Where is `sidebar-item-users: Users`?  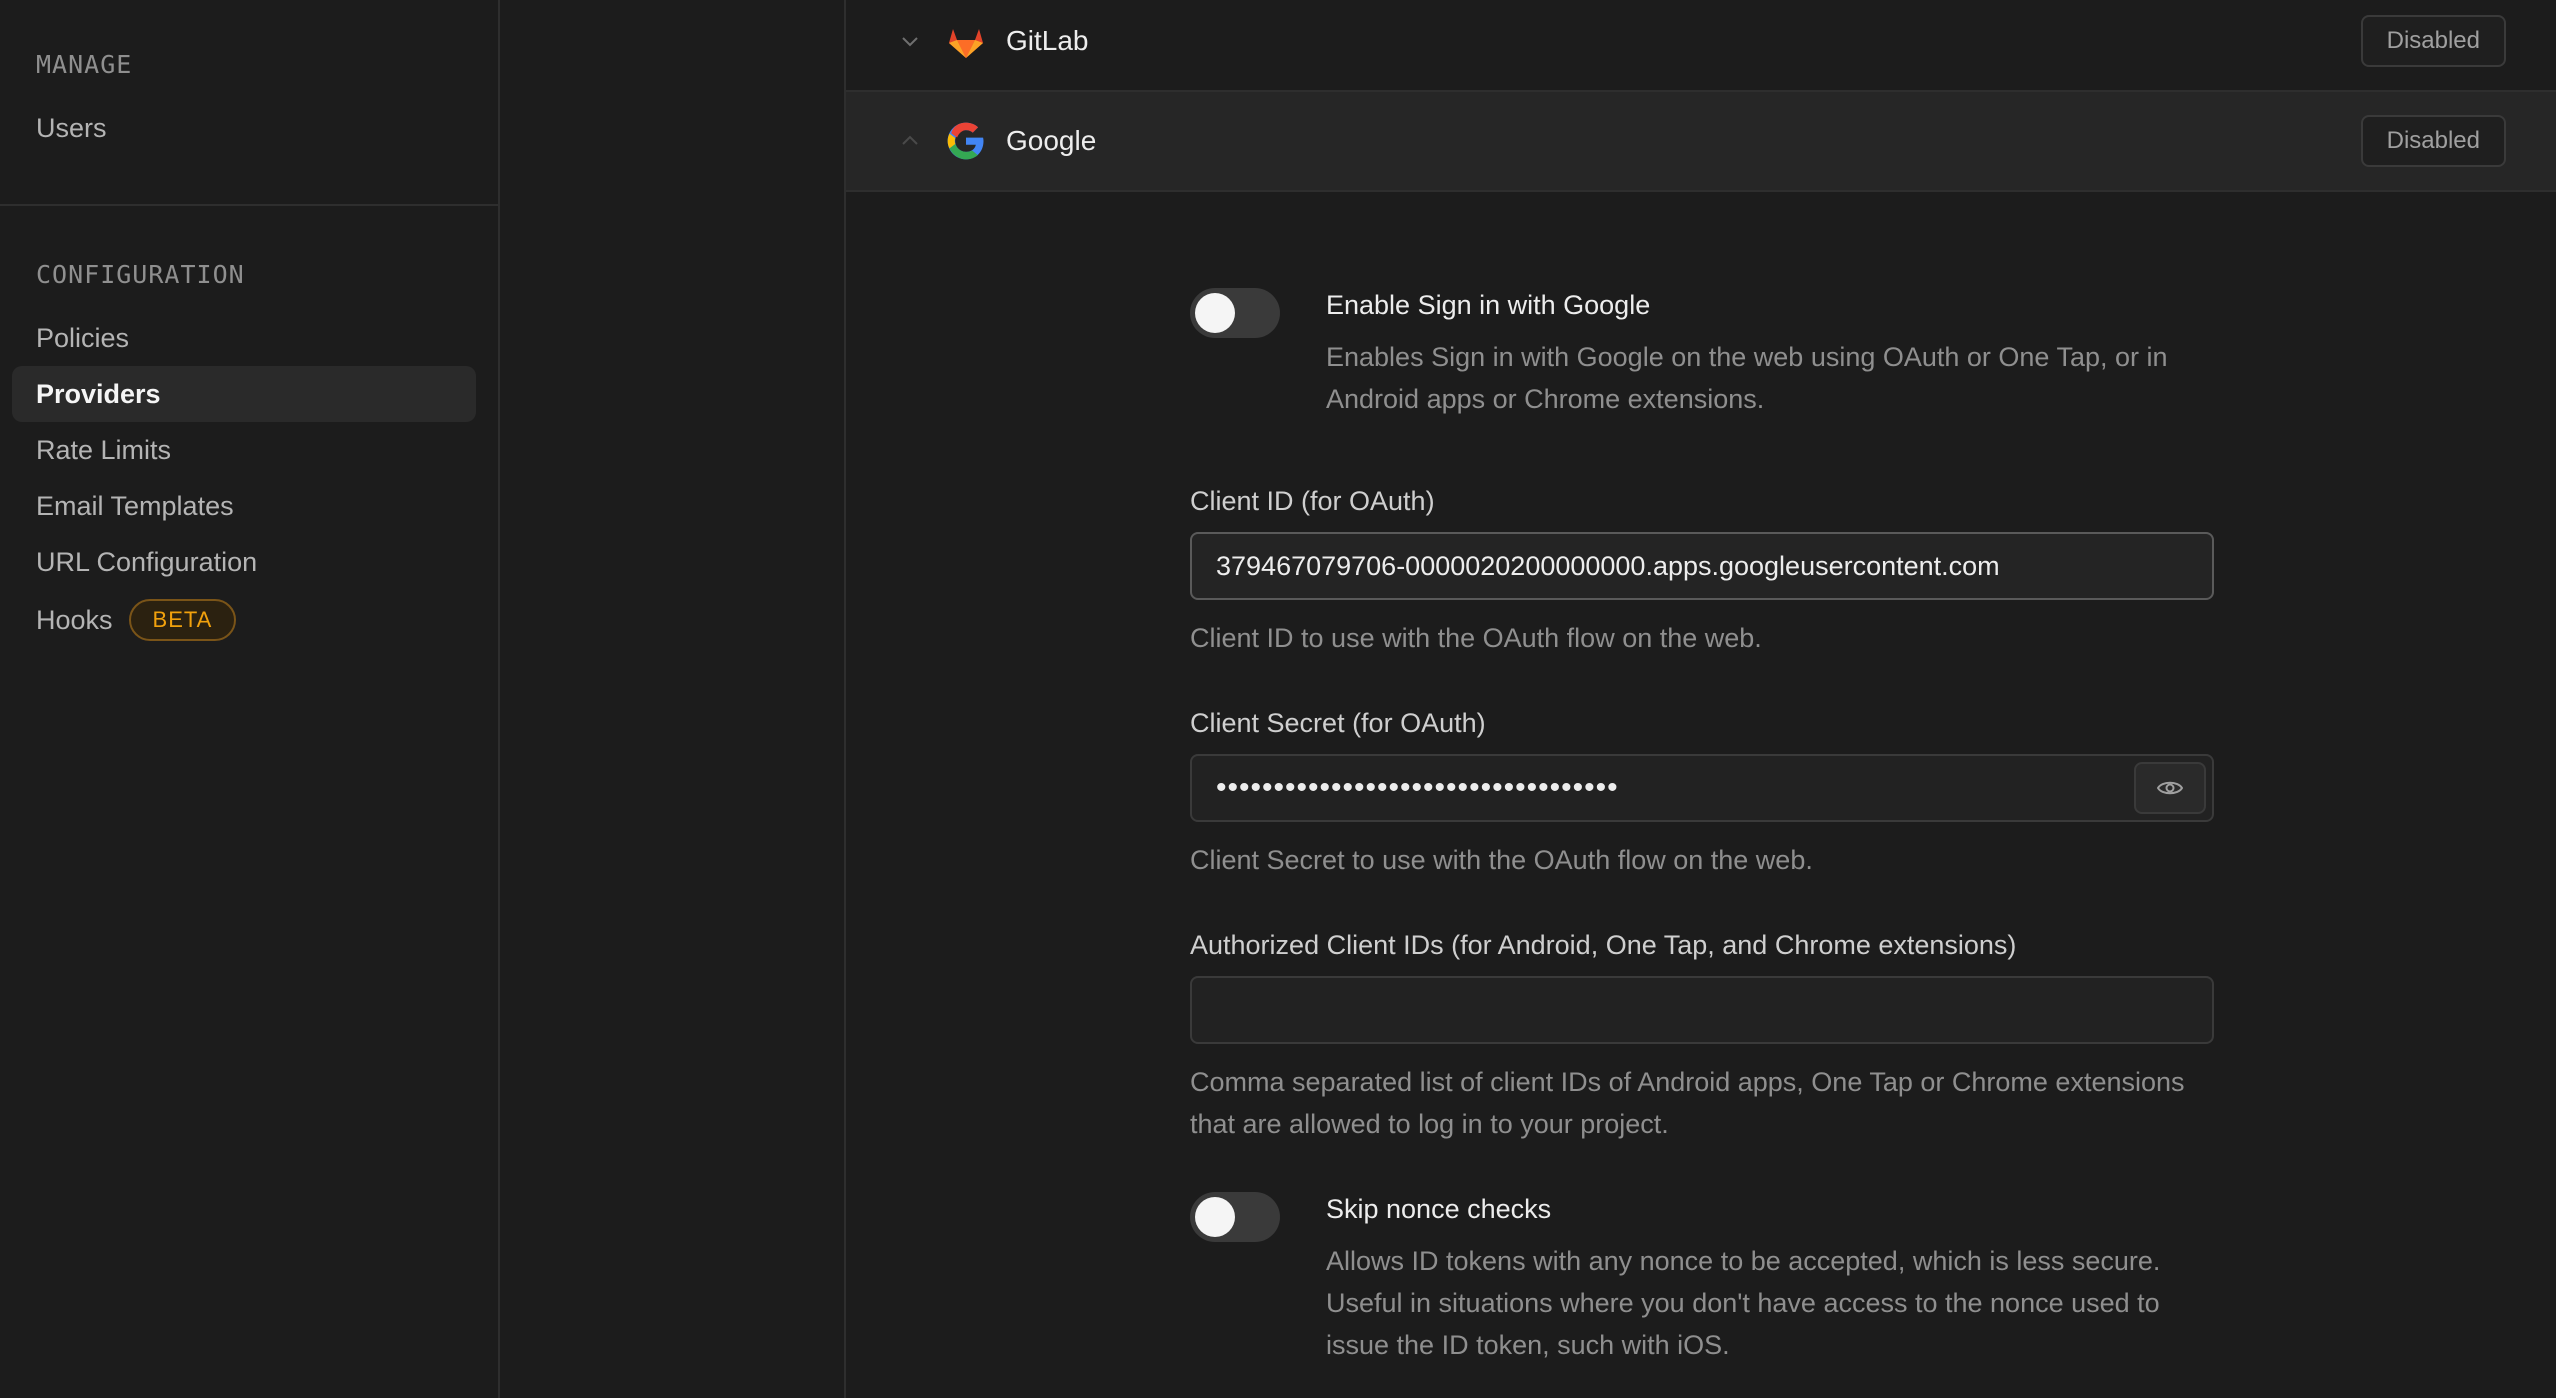 sidebar-item-users: Users is located at coordinates (244, 128).